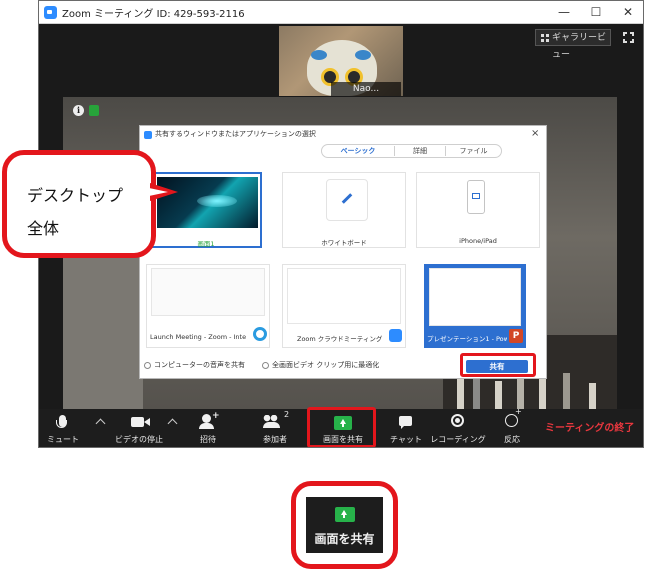 Image resolution: width=645 pixels, height=573 pixels. Describe the element at coordinates (100, 423) in the screenshot. I see `audio-options-chevron-icon` at that location.